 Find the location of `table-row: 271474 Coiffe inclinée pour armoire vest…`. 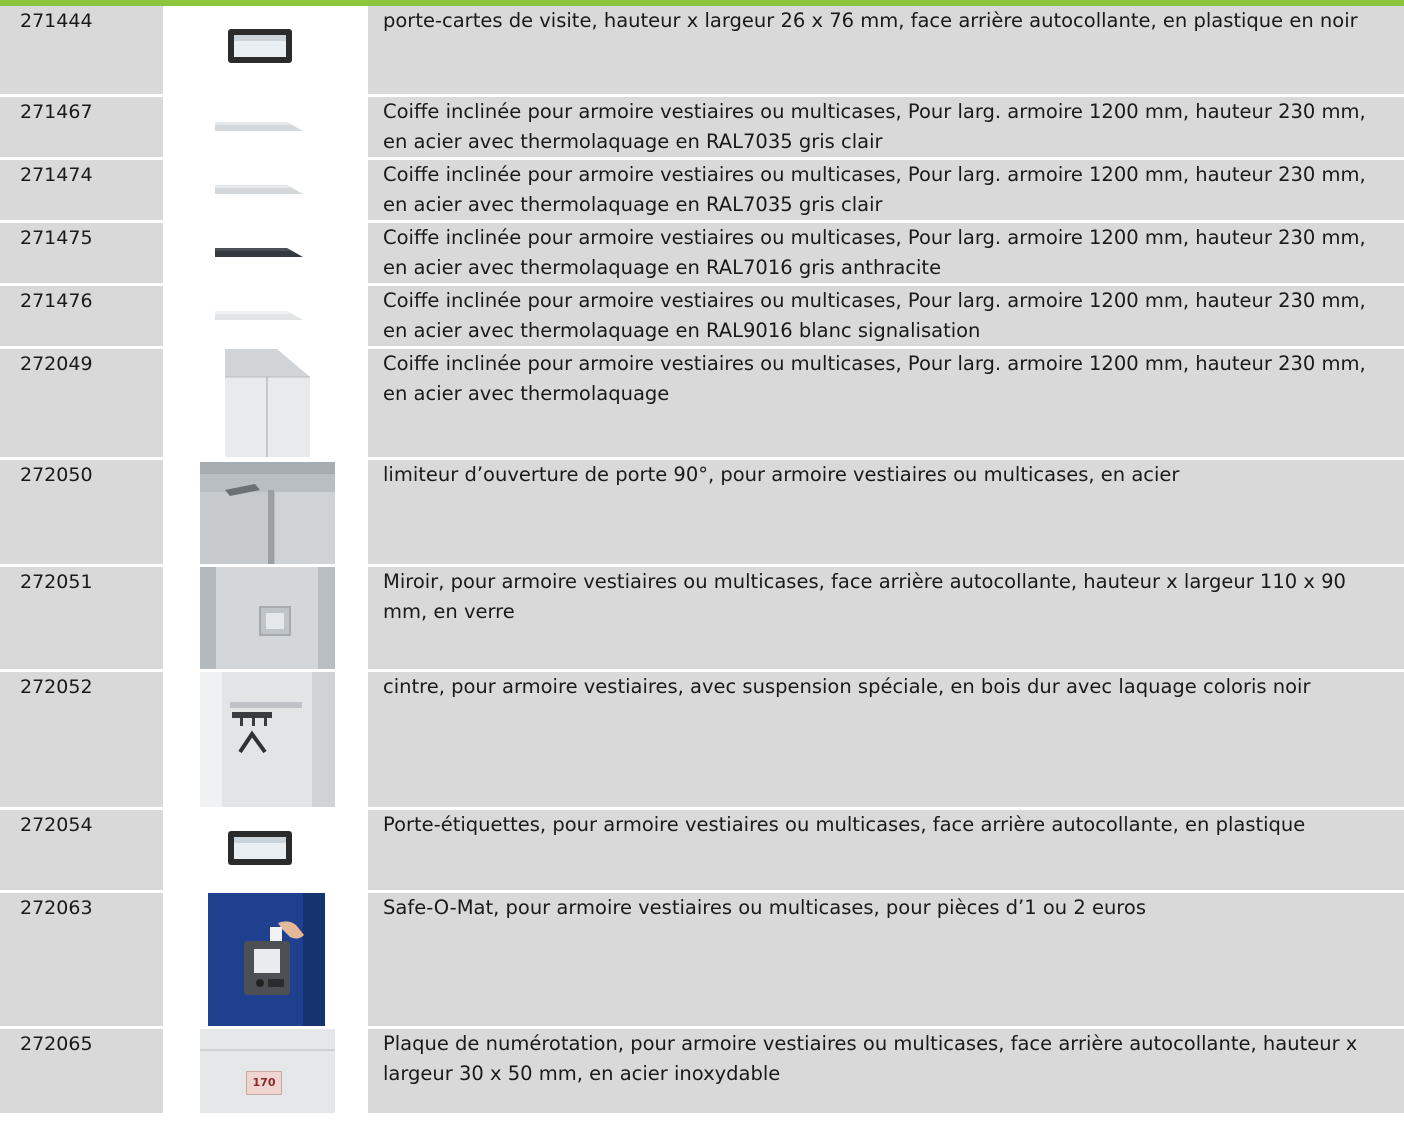

table-row: 271474 Coiffe inclinée pour armoire vest… is located at coordinates (702, 190).